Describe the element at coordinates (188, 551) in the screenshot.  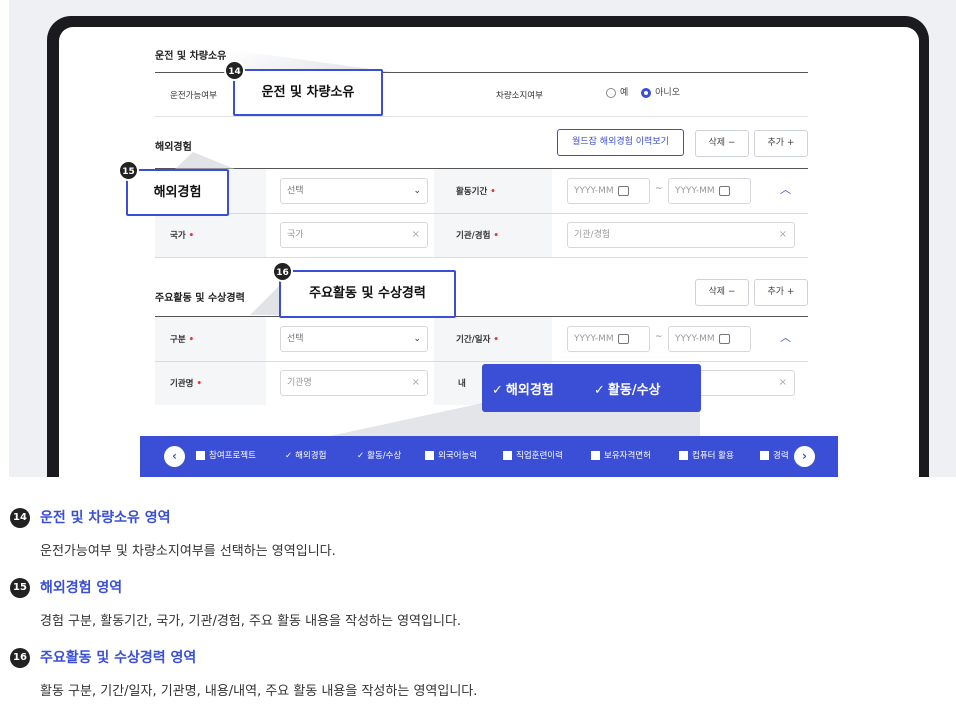
I see `description-body: 운전가능여부 및 차량소지여부를 선택하는 영역입니다.` at that location.